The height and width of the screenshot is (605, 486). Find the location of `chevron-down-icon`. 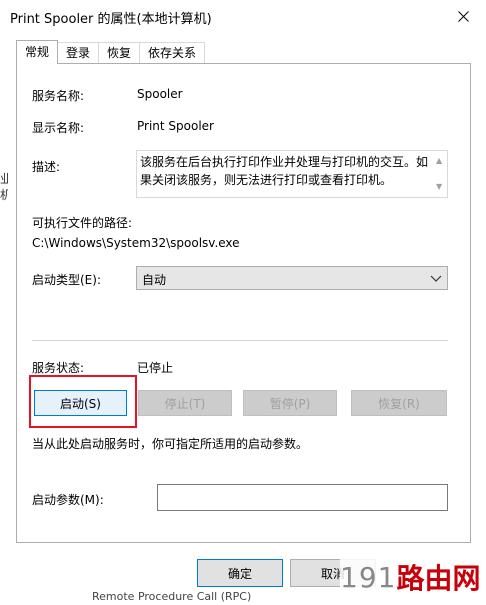

chevron-down-icon is located at coordinates (436, 278).